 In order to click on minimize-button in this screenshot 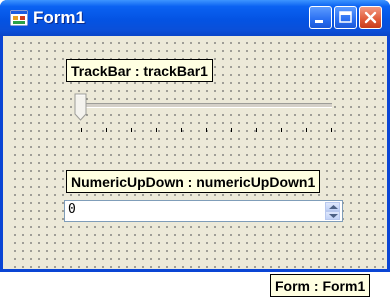, I will do `click(320, 17)`.